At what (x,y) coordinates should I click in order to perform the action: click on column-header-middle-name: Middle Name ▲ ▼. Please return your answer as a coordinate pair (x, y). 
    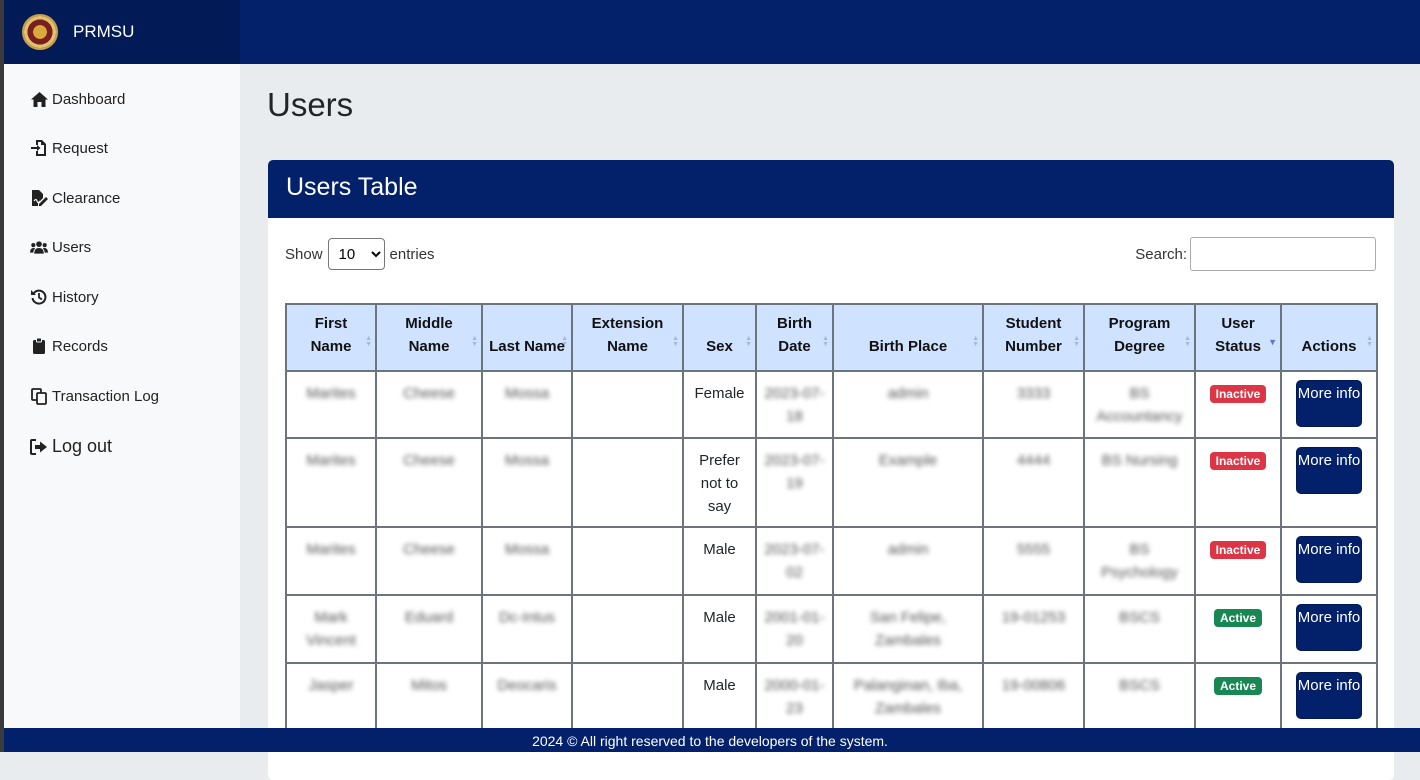
    Looking at the image, I should click on (429, 337).